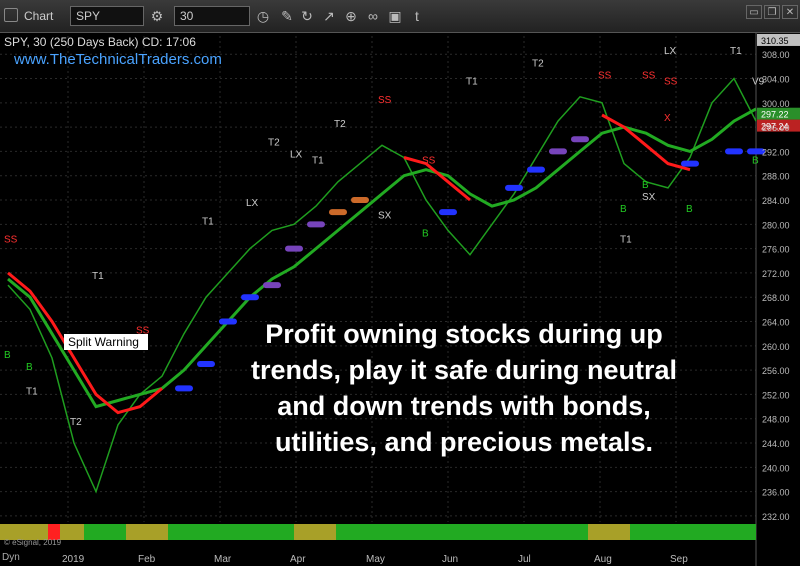 The image size is (800, 566). Describe the element at coordinates (263, 16) in the screenshot. I see `clock-icon: ◷` at that location.